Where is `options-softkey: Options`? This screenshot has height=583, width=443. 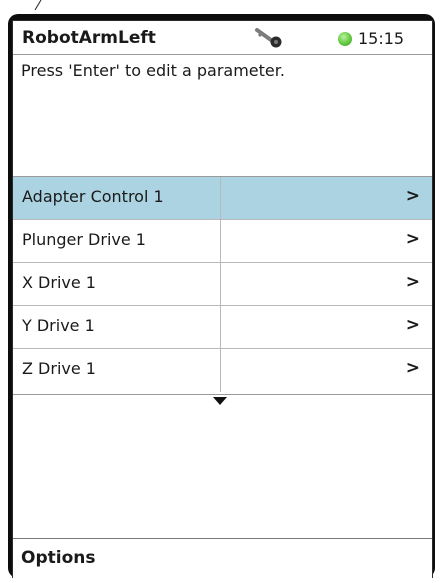 options-softkey: Options is located at coordinates (58, 558).